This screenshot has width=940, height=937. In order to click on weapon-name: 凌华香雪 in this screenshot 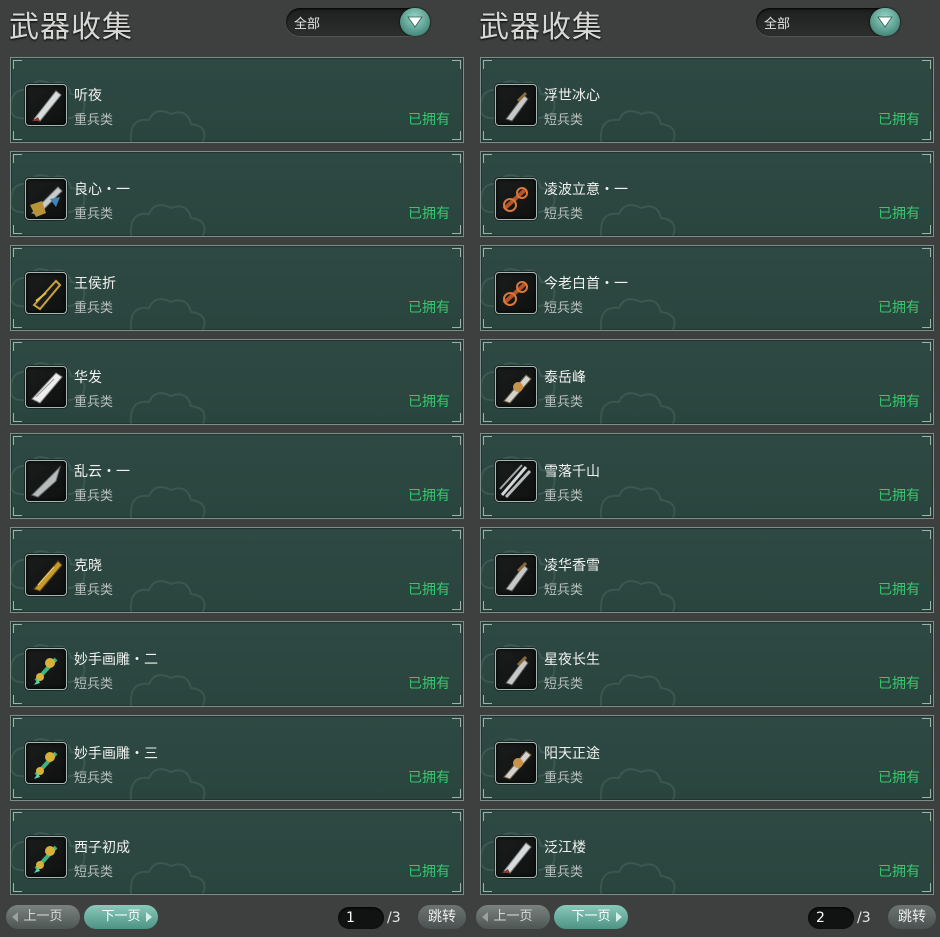, I will do `click(572, 566)`.